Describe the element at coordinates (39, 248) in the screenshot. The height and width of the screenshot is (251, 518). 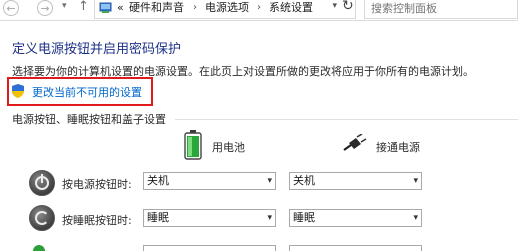
I see `lid-icon` at that location.